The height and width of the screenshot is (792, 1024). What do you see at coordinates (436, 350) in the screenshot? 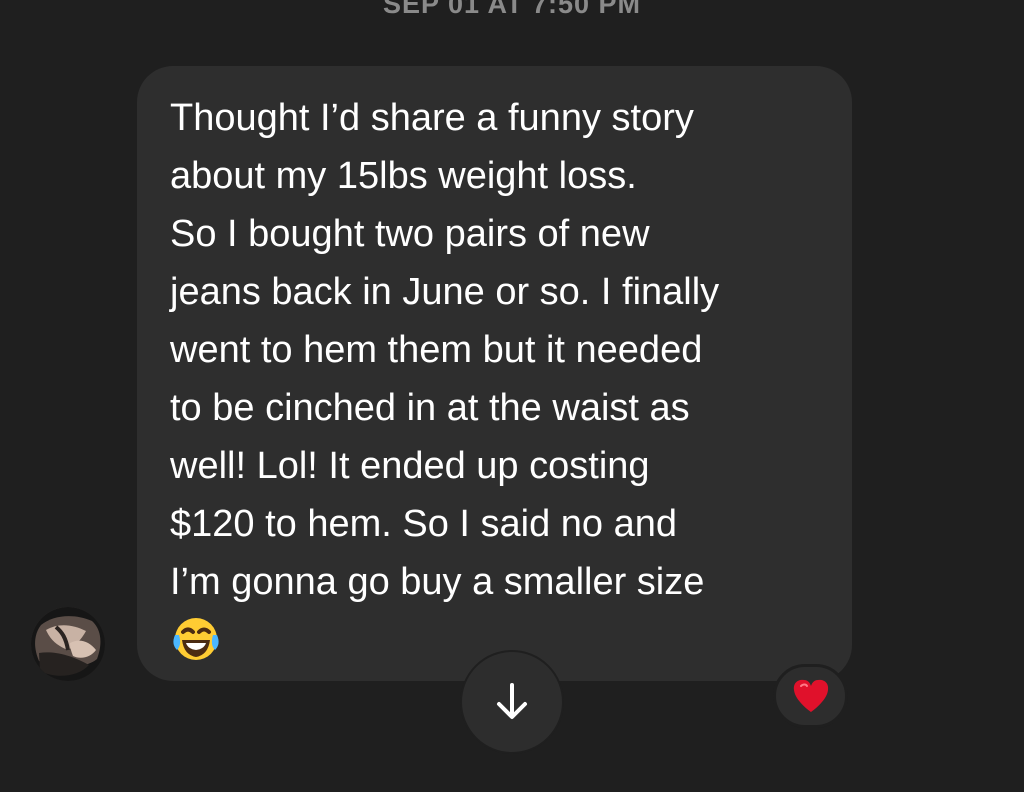
I see `message-line-5: went to hem them but it needed` at bounding box center [436, 350].